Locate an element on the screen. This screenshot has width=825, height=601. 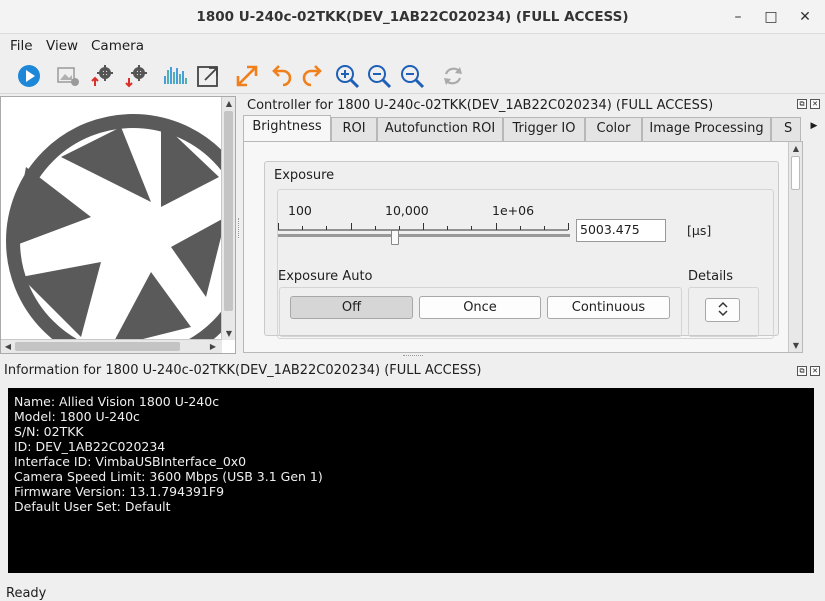
tab-overflow: S is located at coordinates (786, 129).